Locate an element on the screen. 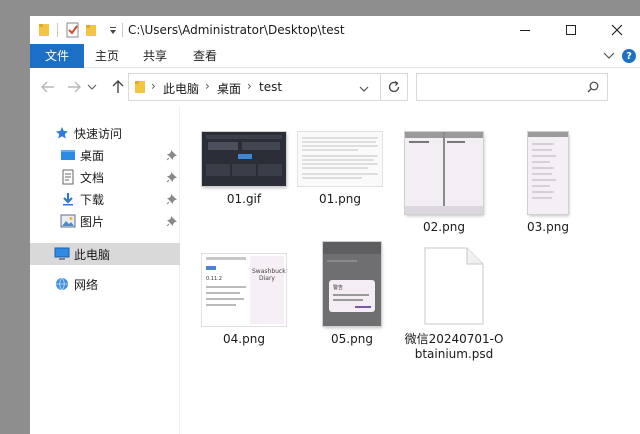 The image size is (640, 434). close-icon is located at coordinates (617, 30).